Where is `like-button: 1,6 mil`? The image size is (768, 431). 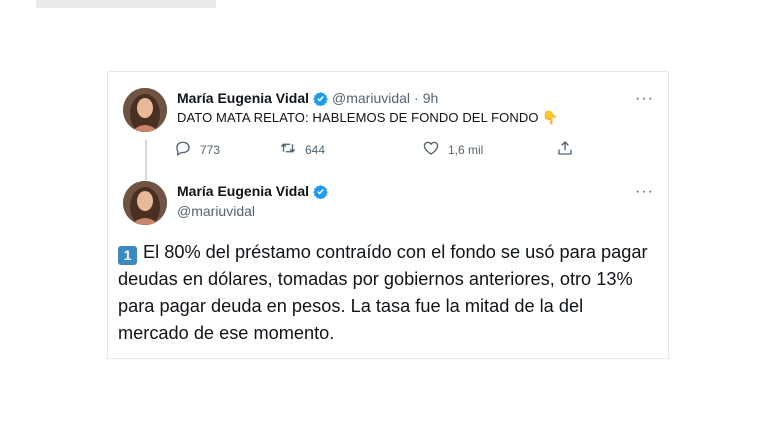 like-button: 1,6 mil is located at coordinates (452, 149).